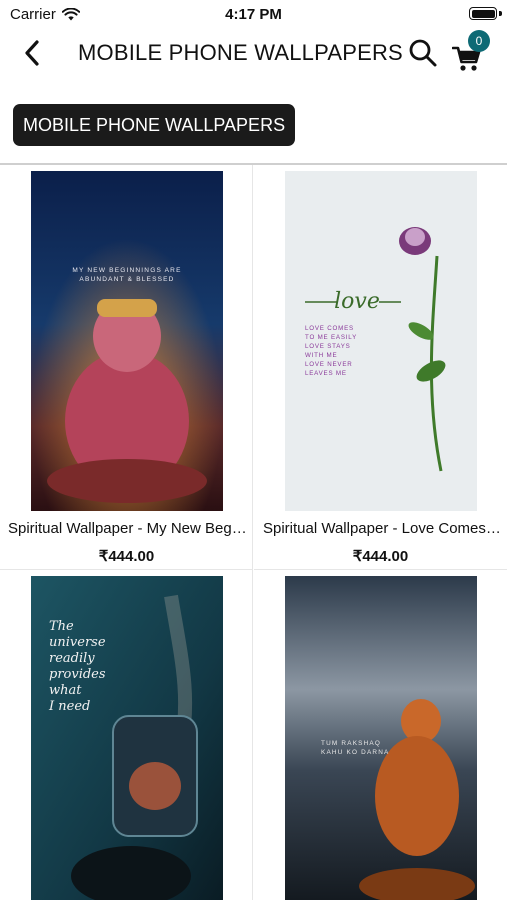  I want to click on battery-tip, so click(500, 13).